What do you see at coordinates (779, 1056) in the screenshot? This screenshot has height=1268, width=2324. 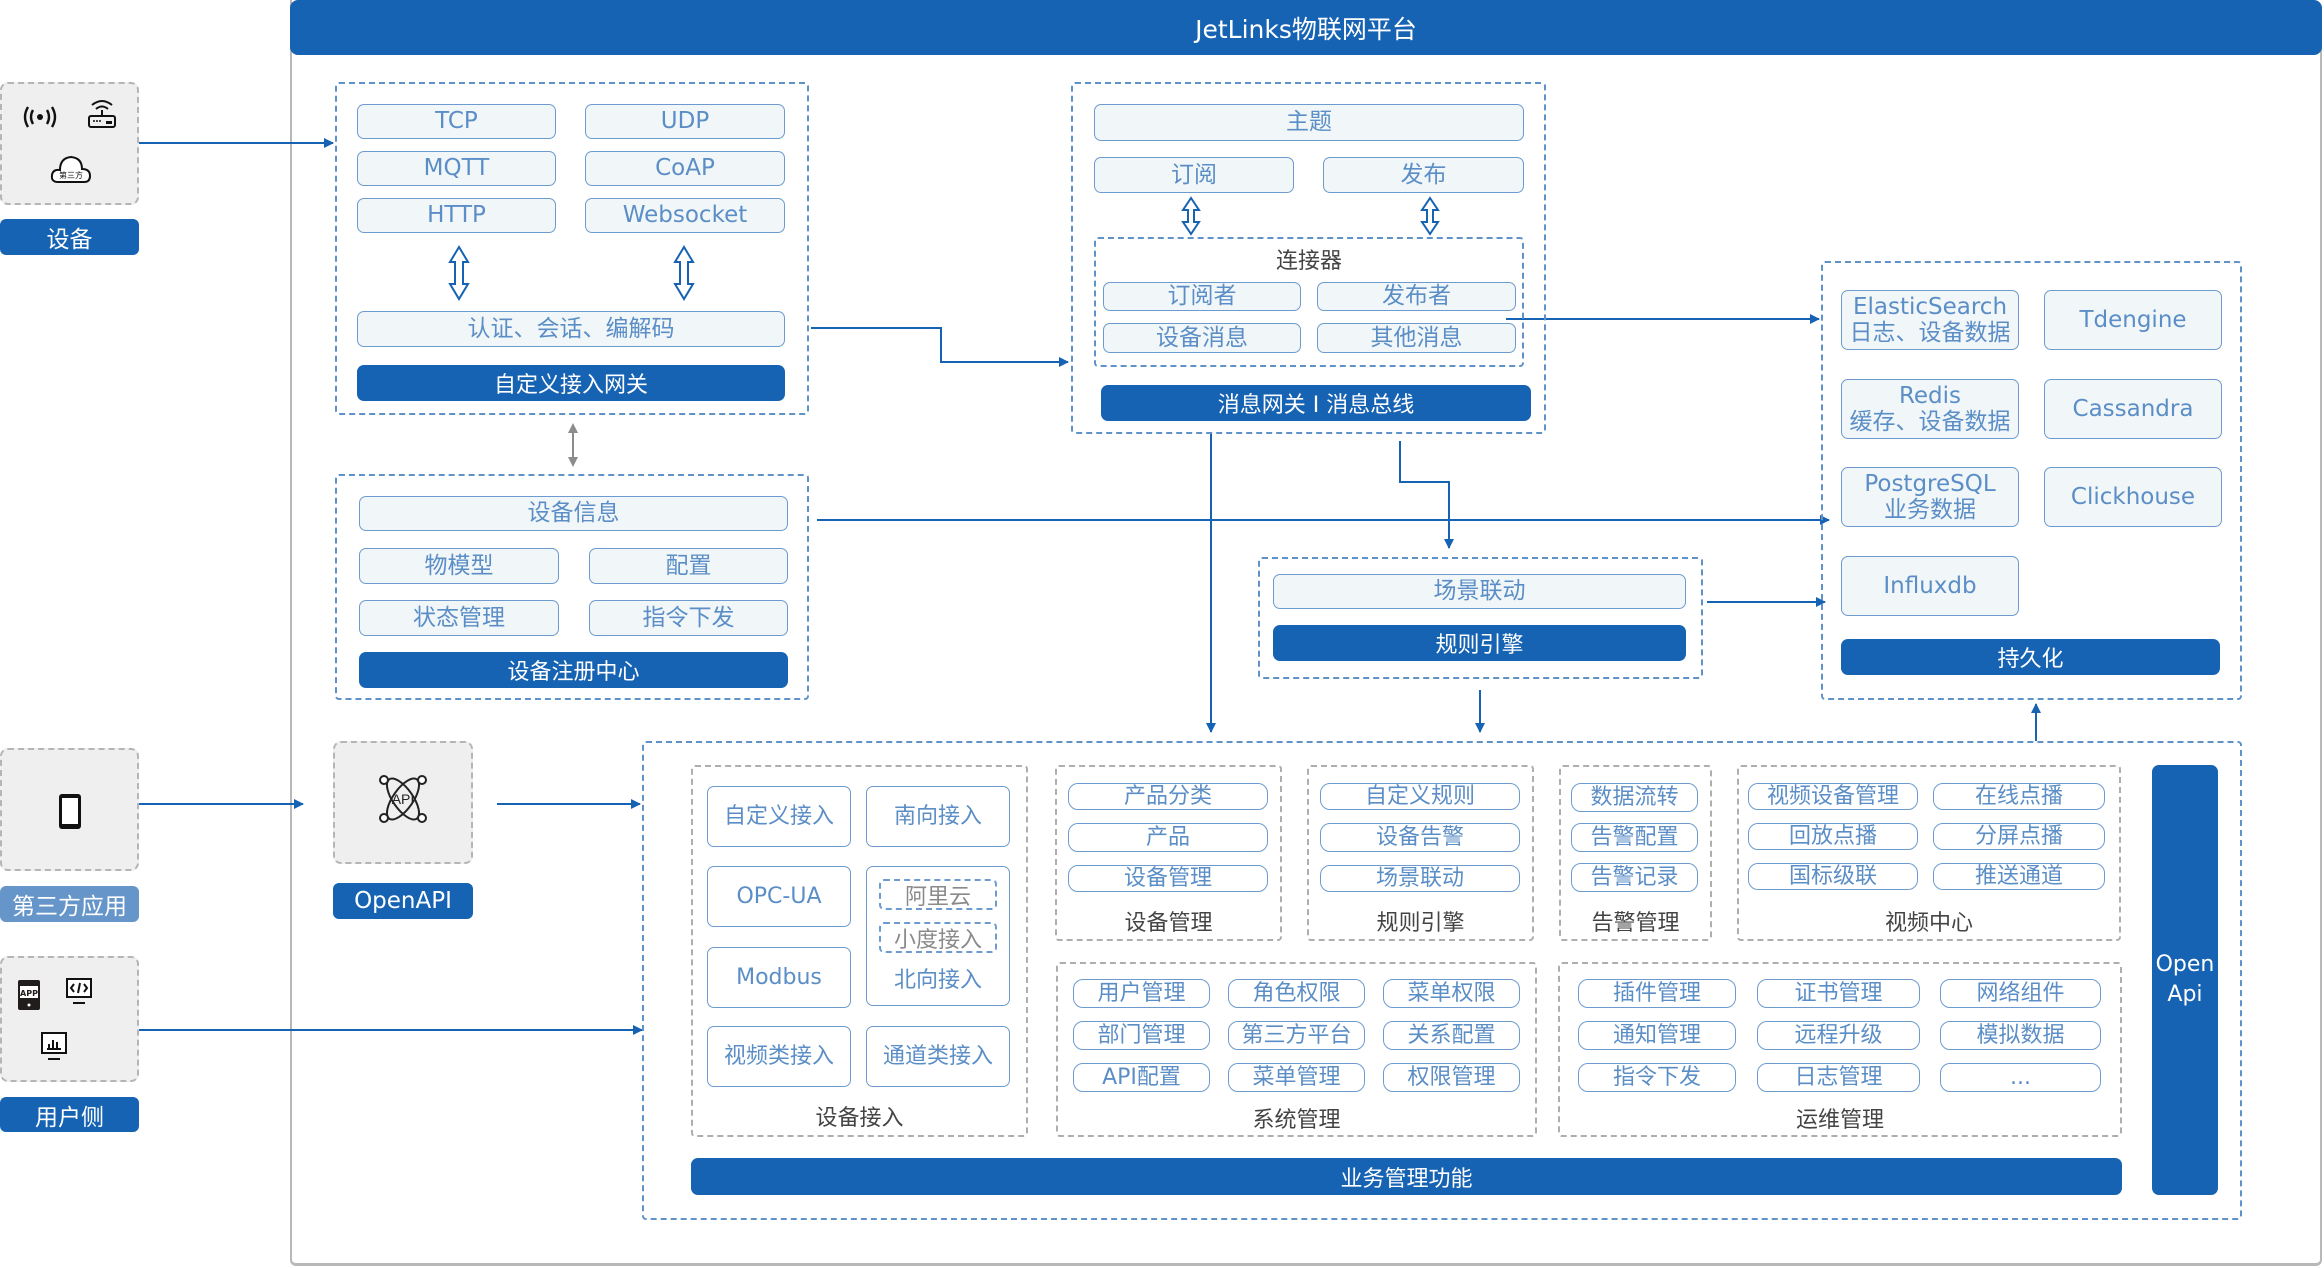 I see `access-video: 视频类接入` at bounding box center [779, 1056].